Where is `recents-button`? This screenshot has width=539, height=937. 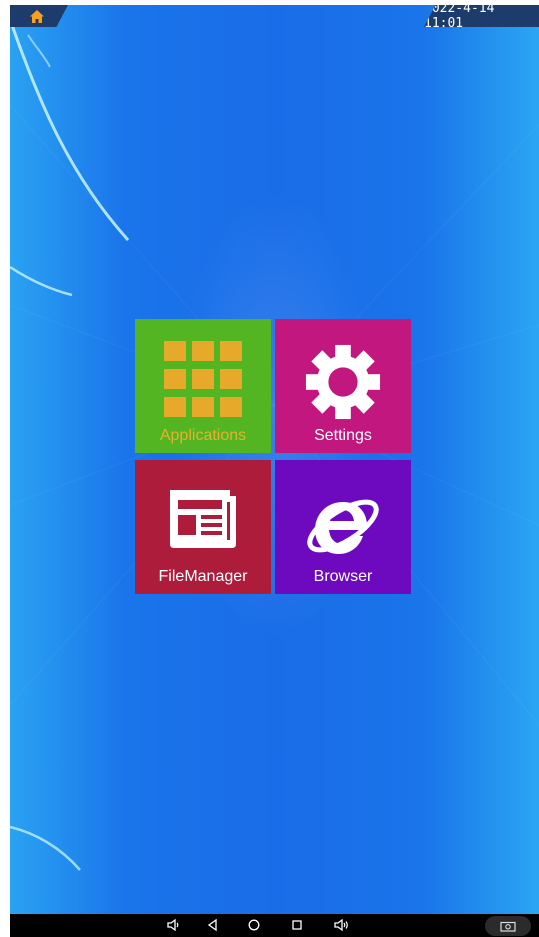
recents-button is located at coordinates (298, 926).